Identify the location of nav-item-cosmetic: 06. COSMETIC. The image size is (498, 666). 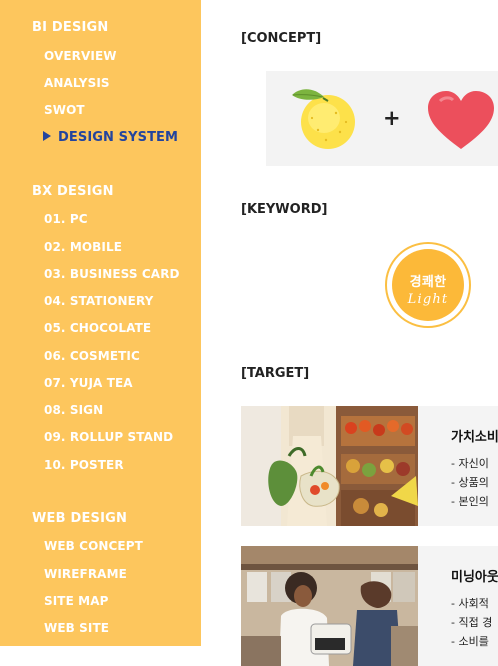
(92, 356).